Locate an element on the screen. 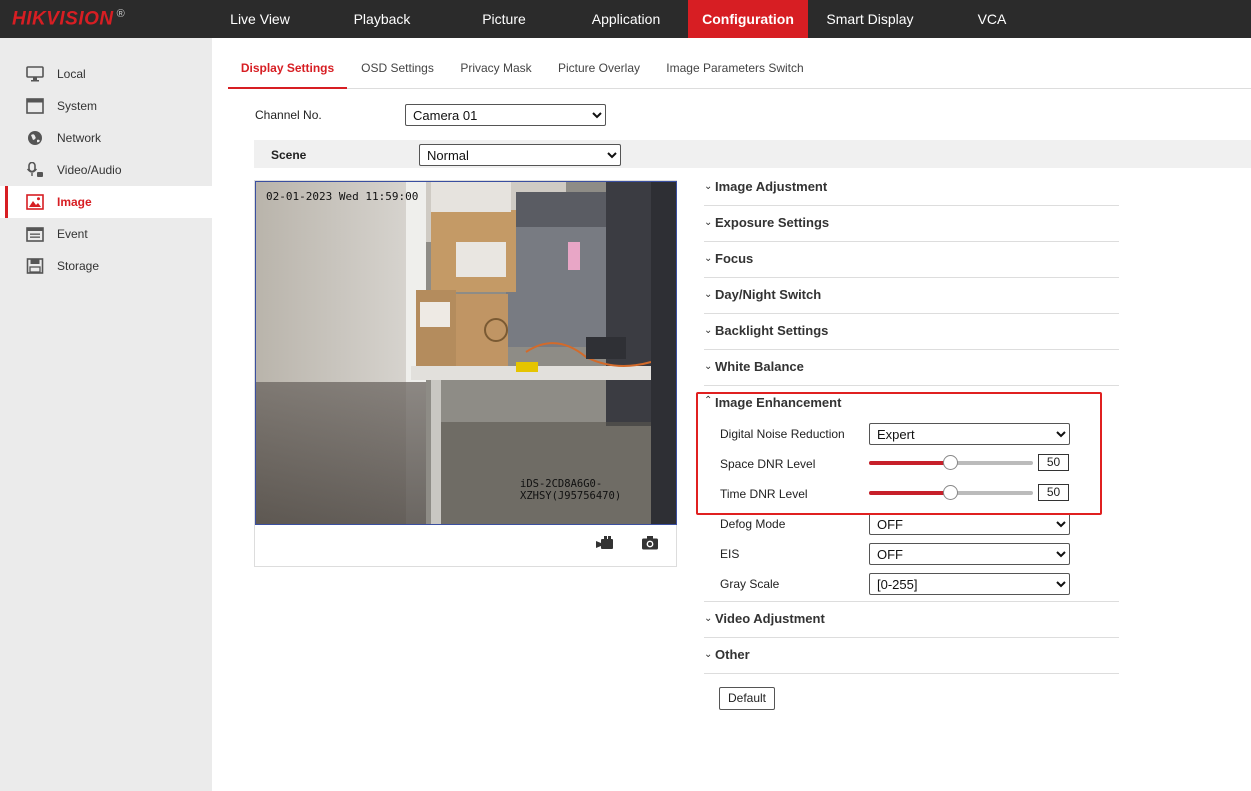 The height and width of the screenshot is (791, 1251). section-title: Image Enhancement is located at coordinates (778, 402).